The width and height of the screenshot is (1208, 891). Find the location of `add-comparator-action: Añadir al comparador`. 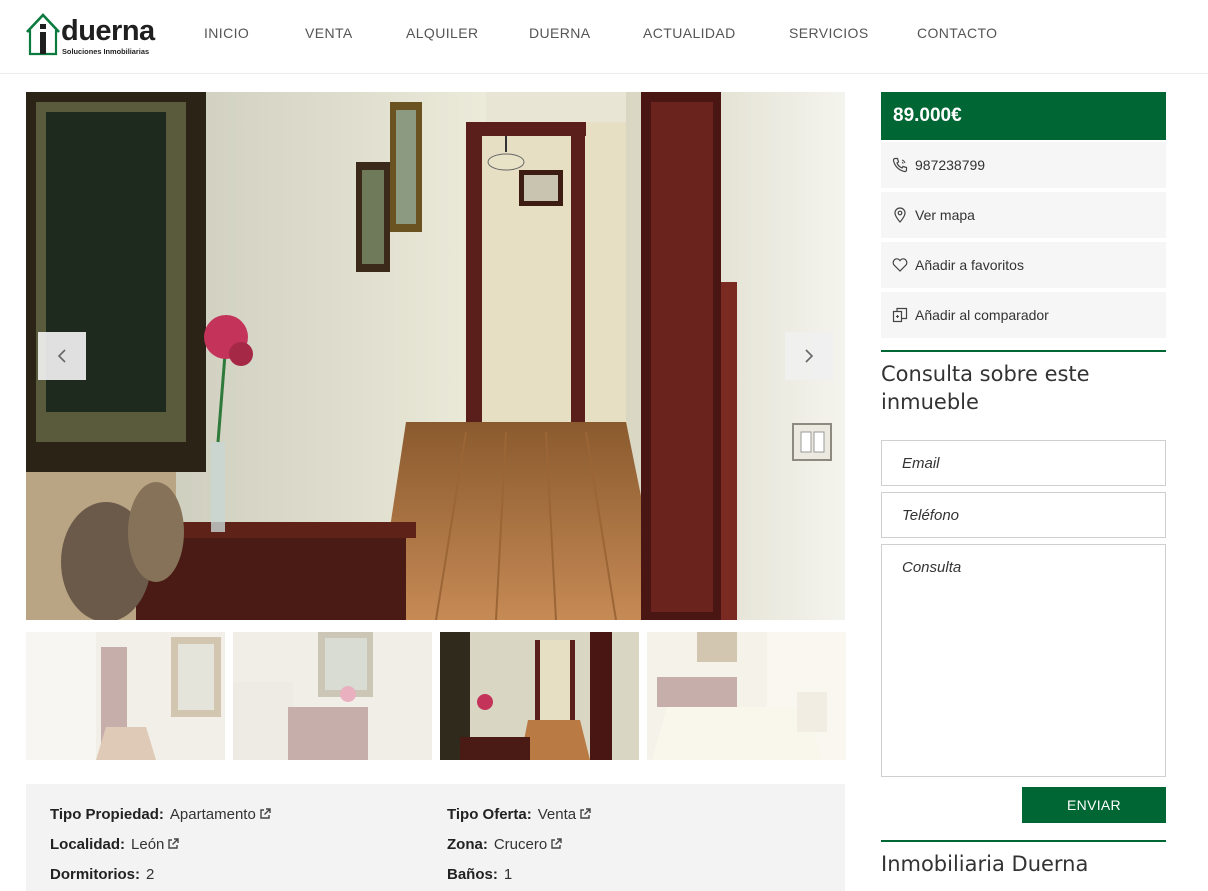

add-comparator-action: Añadir al comparador is located at coordinates (1023, 315).